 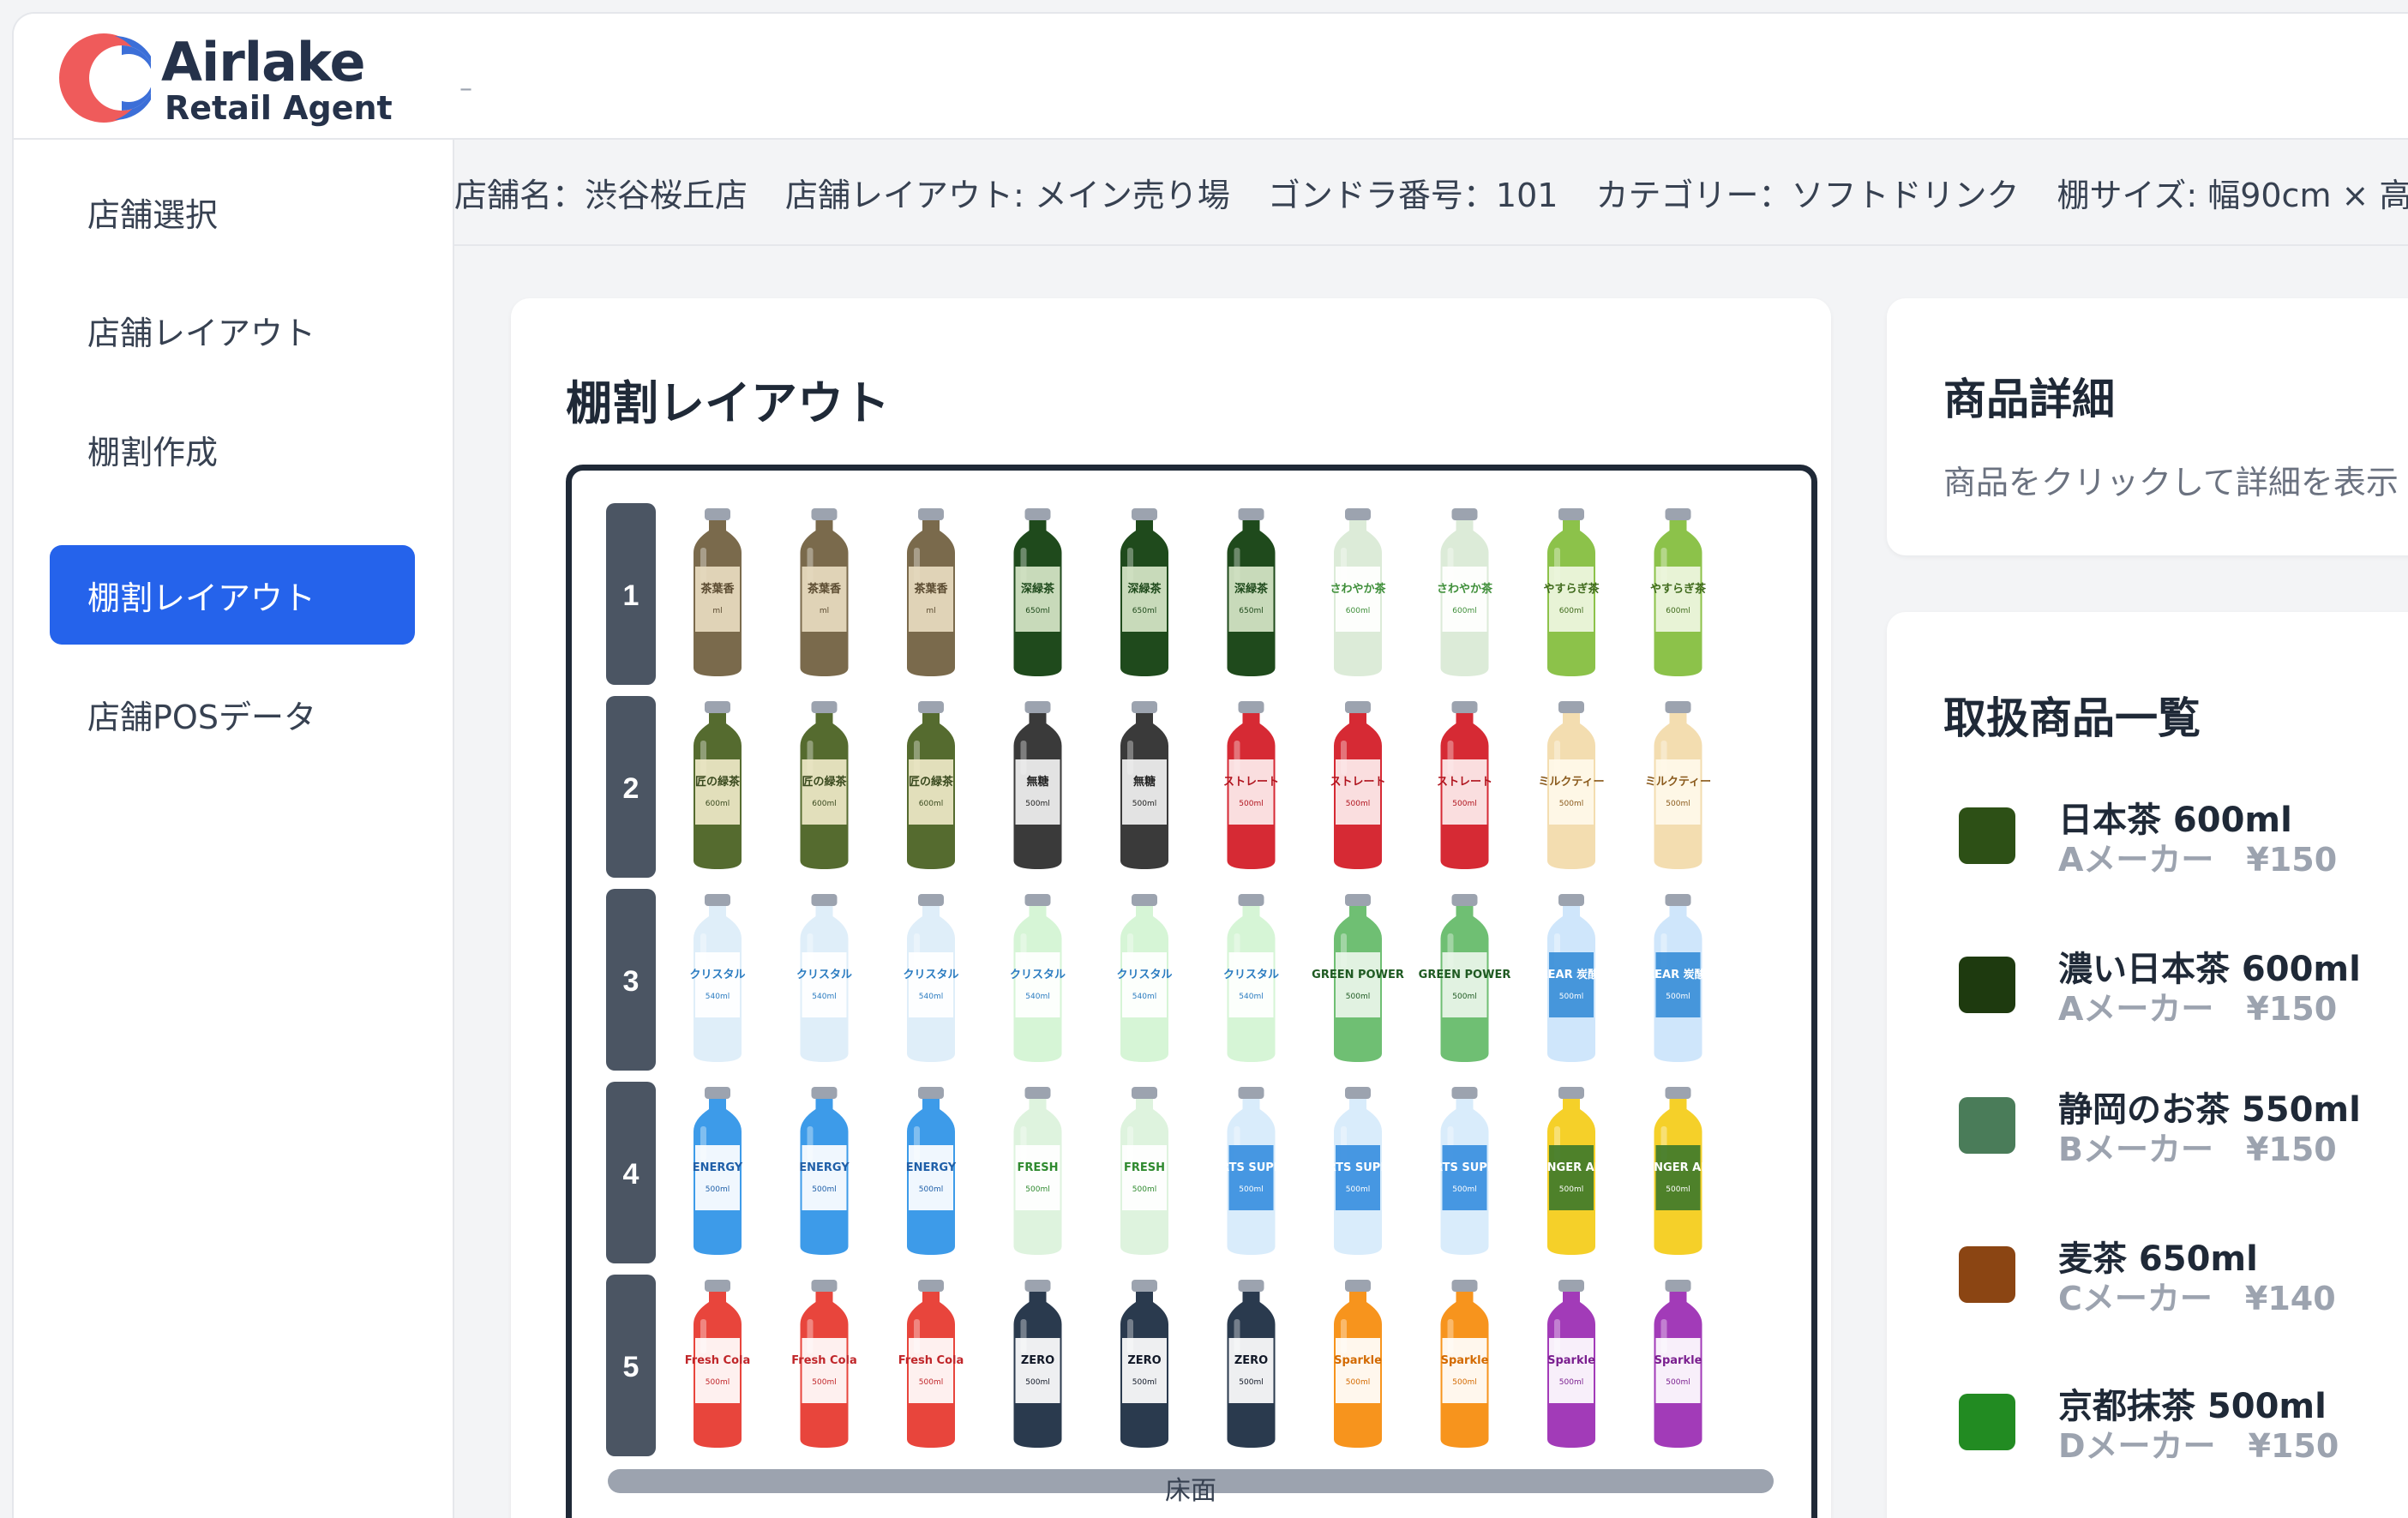 I want to click on product-list-item: 濃い日本茶 600ml Aメーカー ¥150, so click(x=2183, y=1001).